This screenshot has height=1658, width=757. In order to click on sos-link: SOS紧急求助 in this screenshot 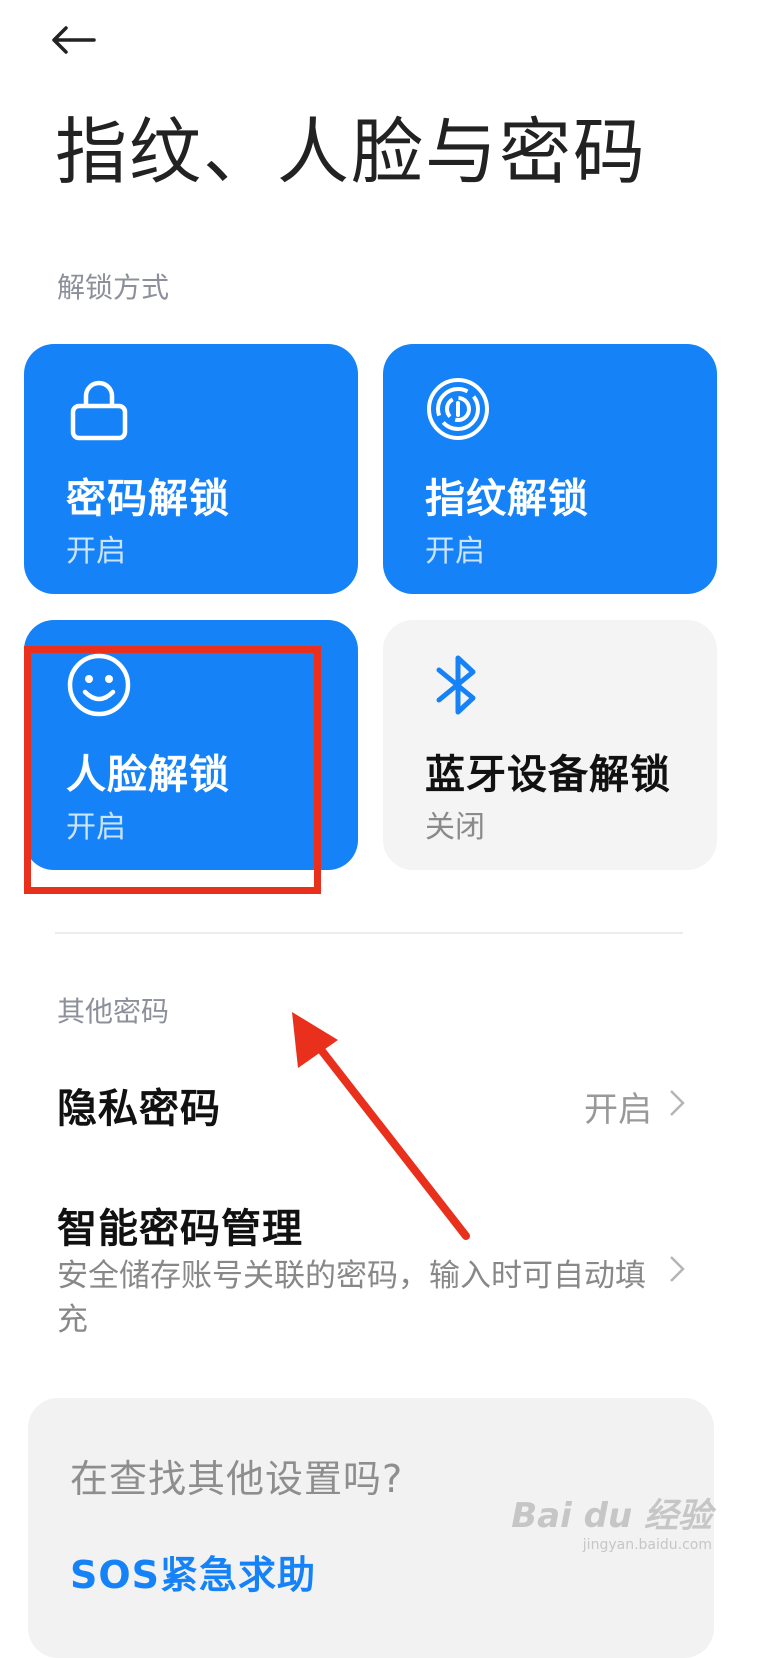, I will do `click(193, 1571)`.